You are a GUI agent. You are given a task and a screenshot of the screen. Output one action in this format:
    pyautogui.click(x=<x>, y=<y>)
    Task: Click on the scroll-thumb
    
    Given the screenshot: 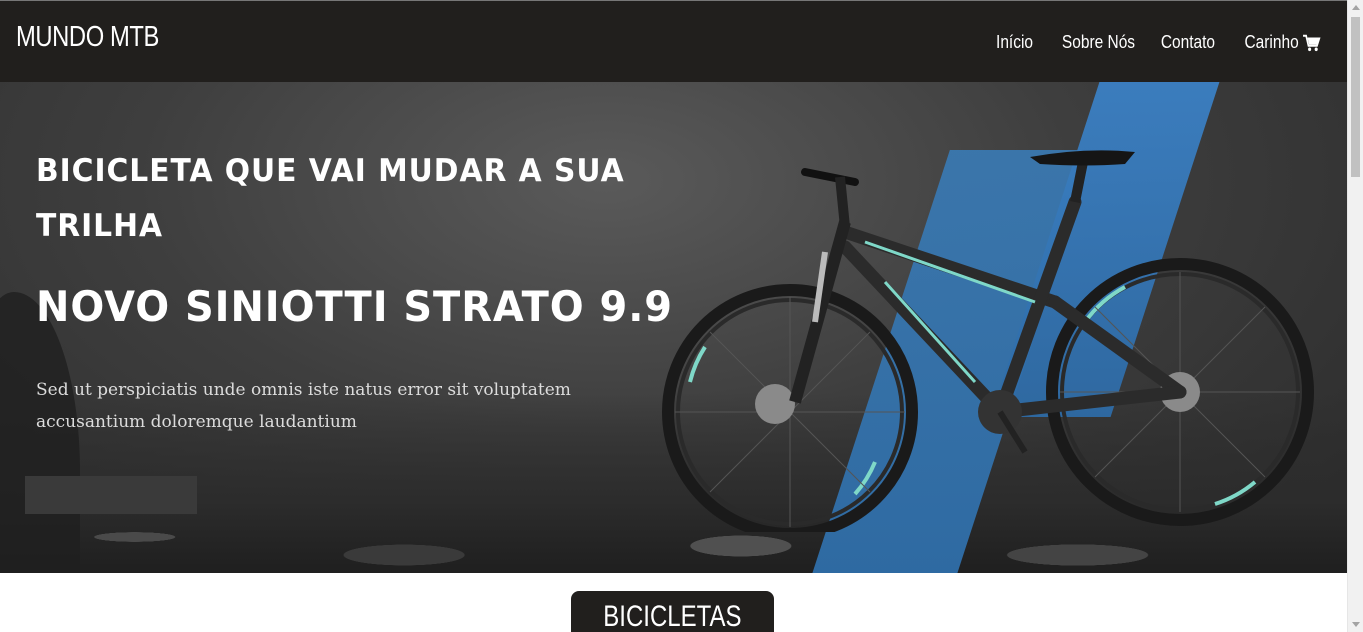 What is the action you would take?
    pyautogui.click(x=1355, y=97)
    